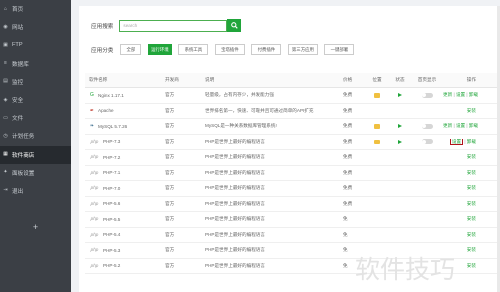 The width and height of the screenshot is (500, 292). Describe the element at coordinates (229, 49) in the screenshot. I see `category-tab: 宝塔插件` at that location.